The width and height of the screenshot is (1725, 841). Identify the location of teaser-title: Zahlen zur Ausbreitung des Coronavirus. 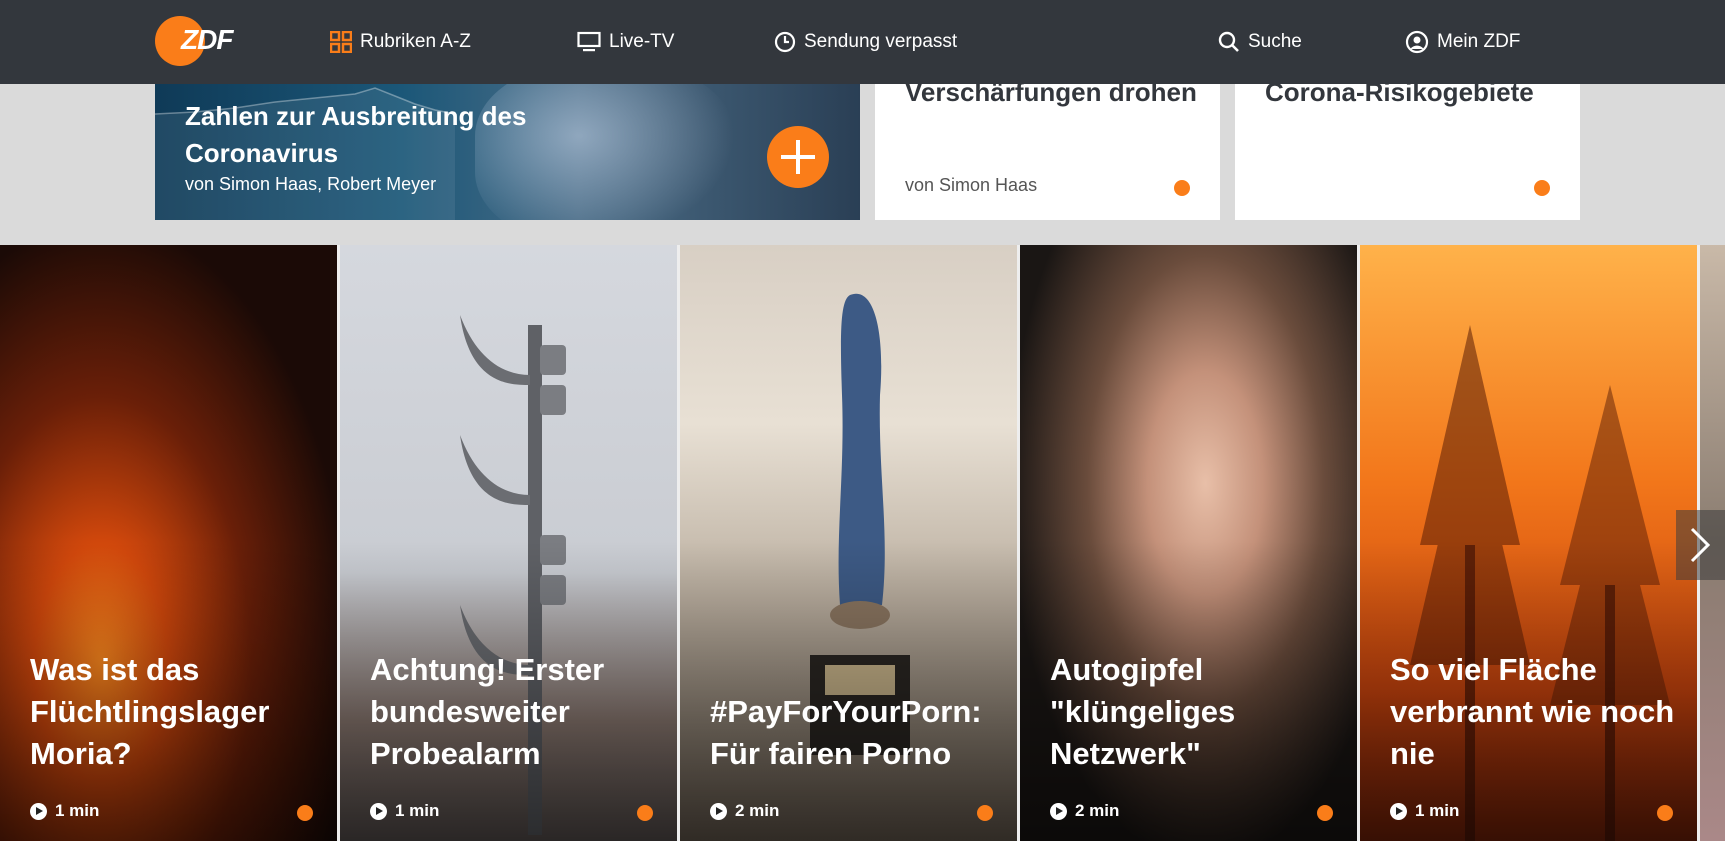
(356, 134).